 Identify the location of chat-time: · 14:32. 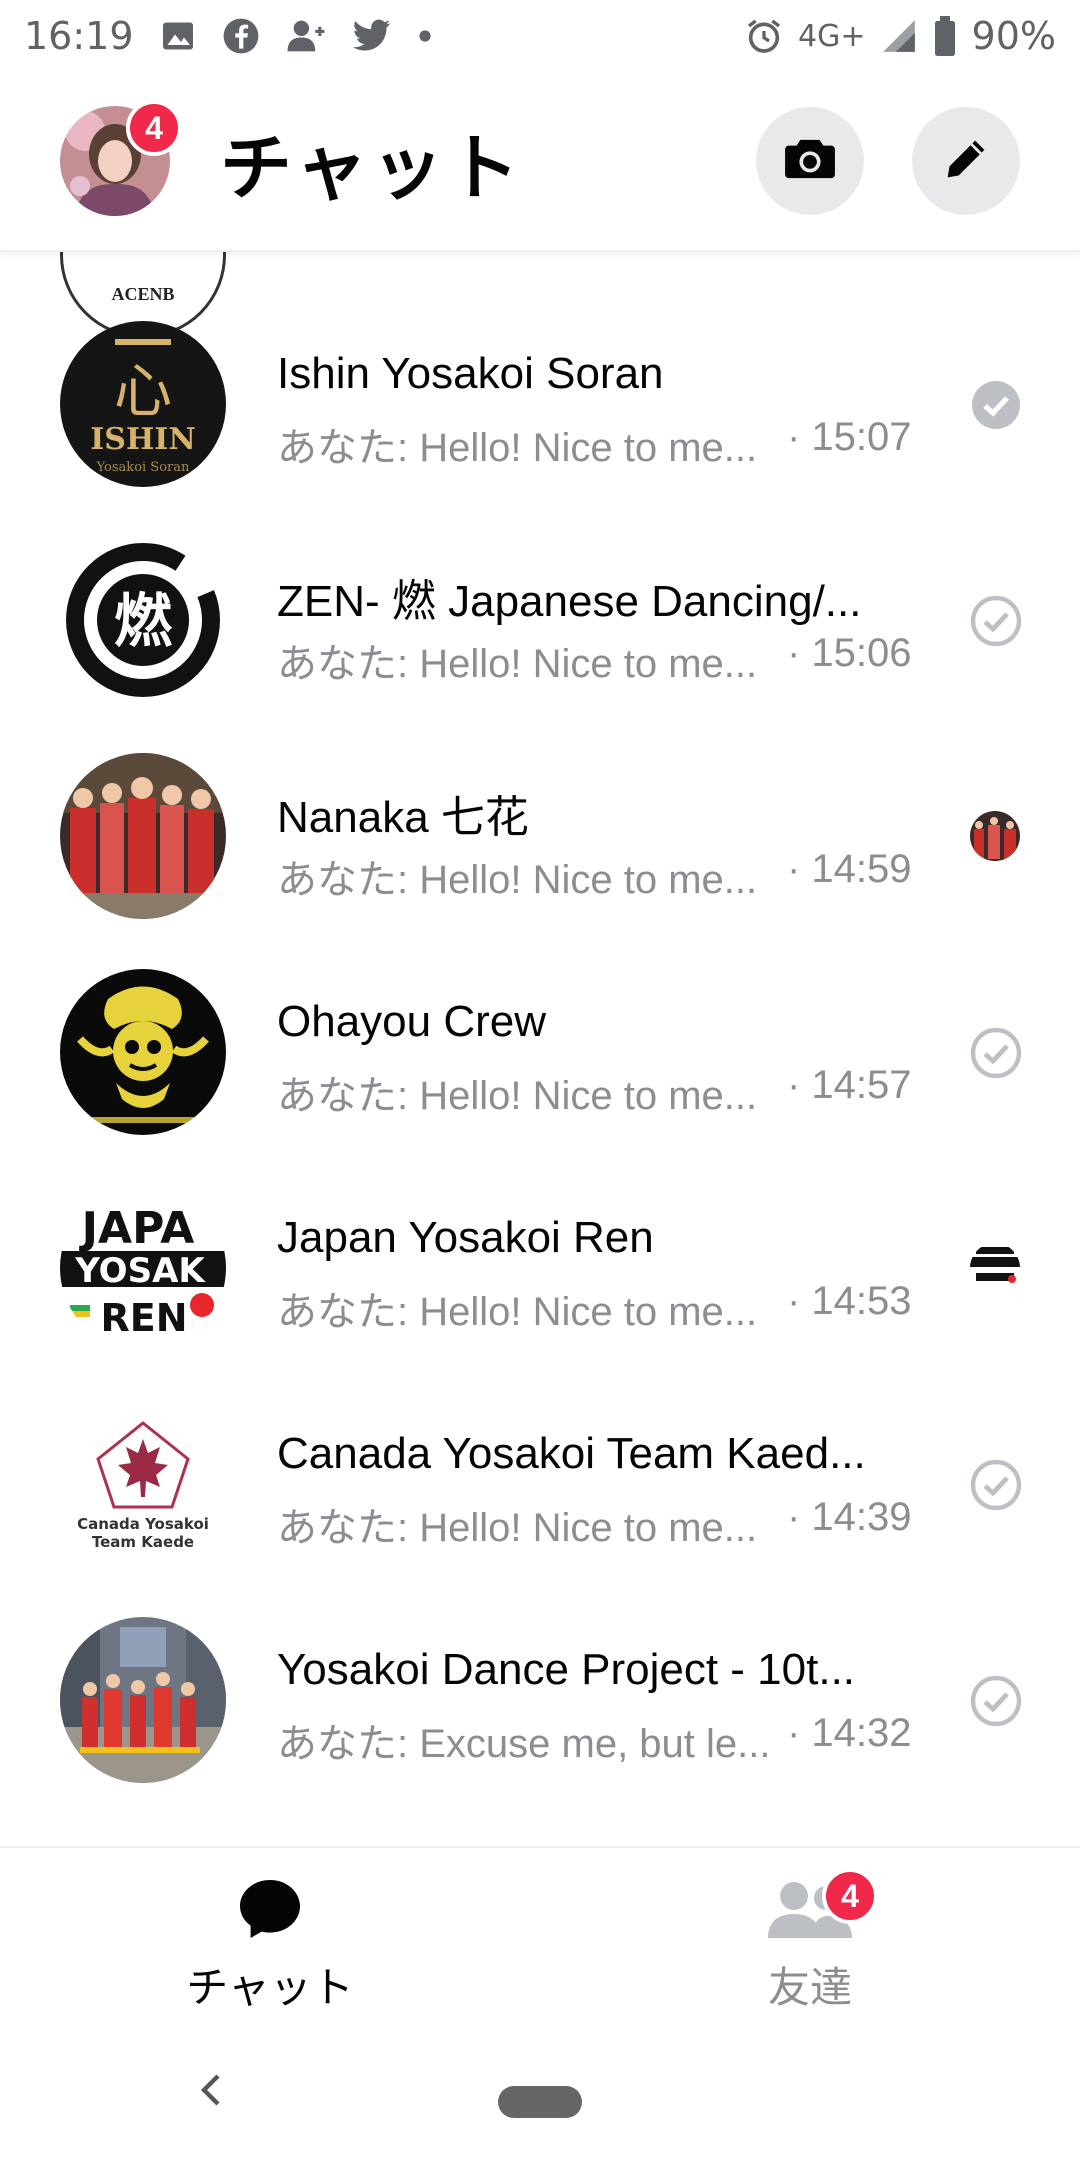
(849, 1733).